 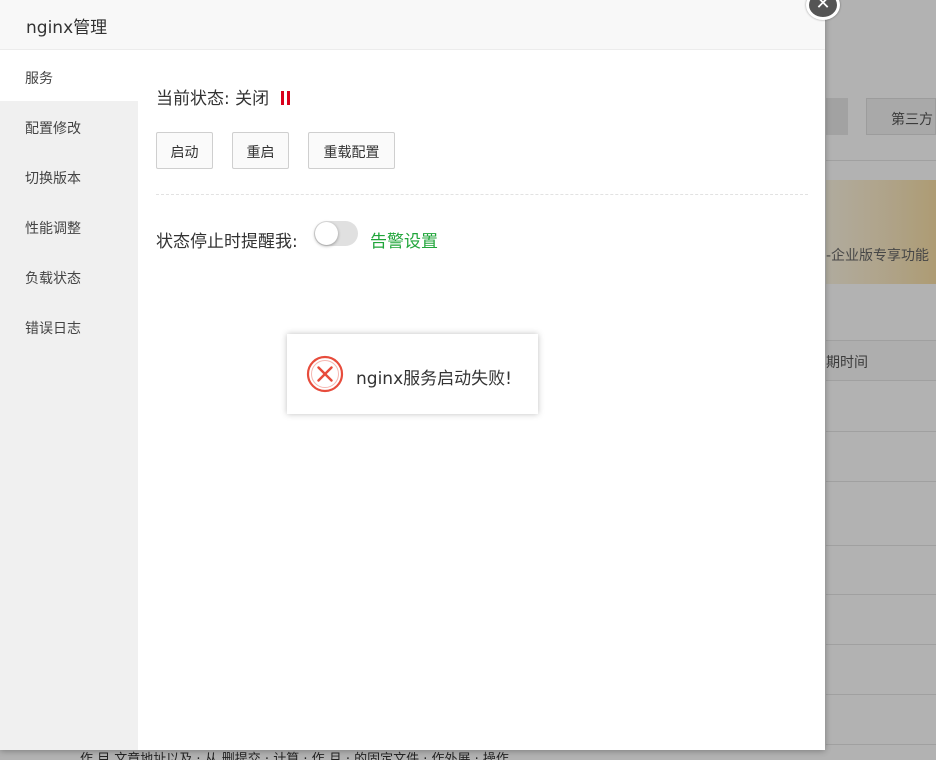 I want to click on reload-config-button: 重载配置, so click(x=351, y=150).